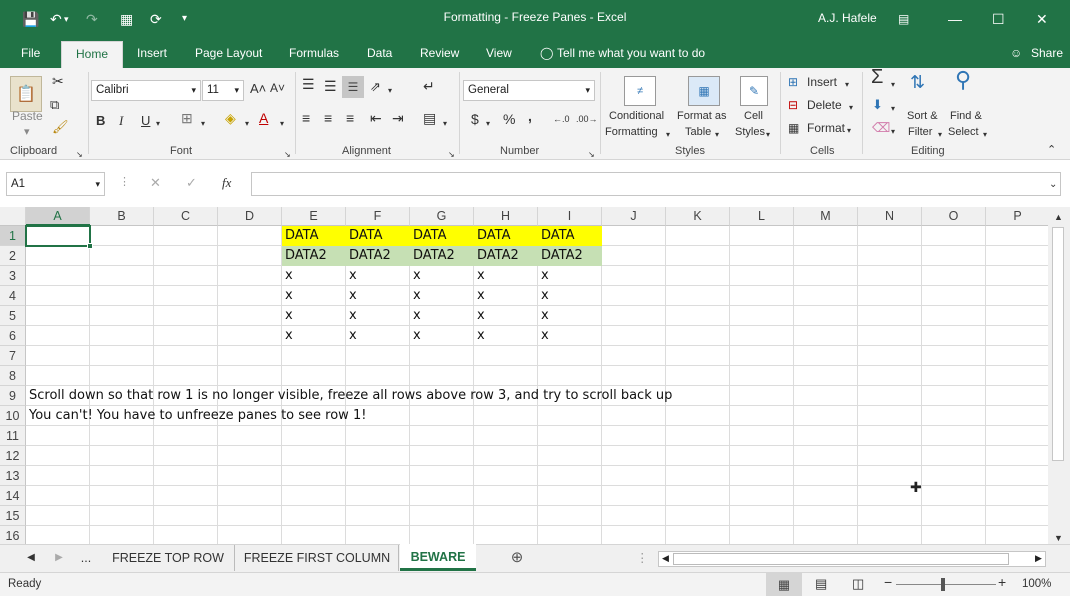 This screenshot has width=1070, height=596. I want to click on fill-color-icon: ◈, so click(230, 118).